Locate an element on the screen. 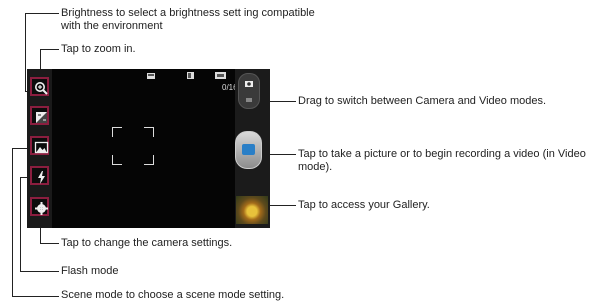  video-mode-icon is located at coordinates (249, 100).